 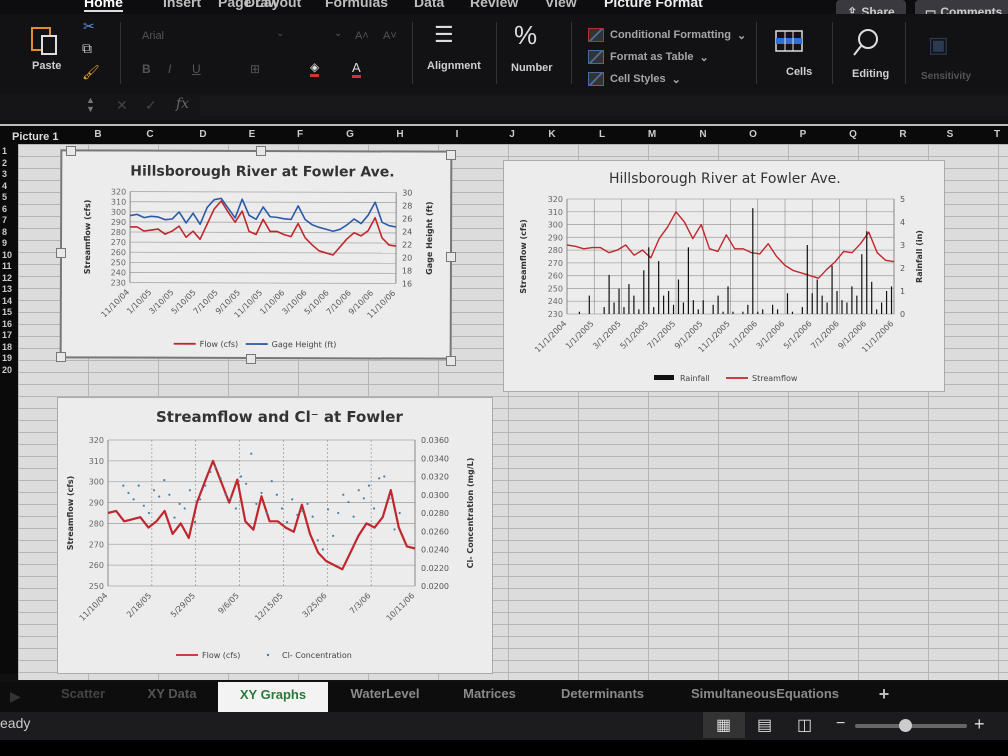 What do you see at coordinates (454, 66) in the screenshot?
I see `alignment-label: Alignment` at bounding box center [454, 66].